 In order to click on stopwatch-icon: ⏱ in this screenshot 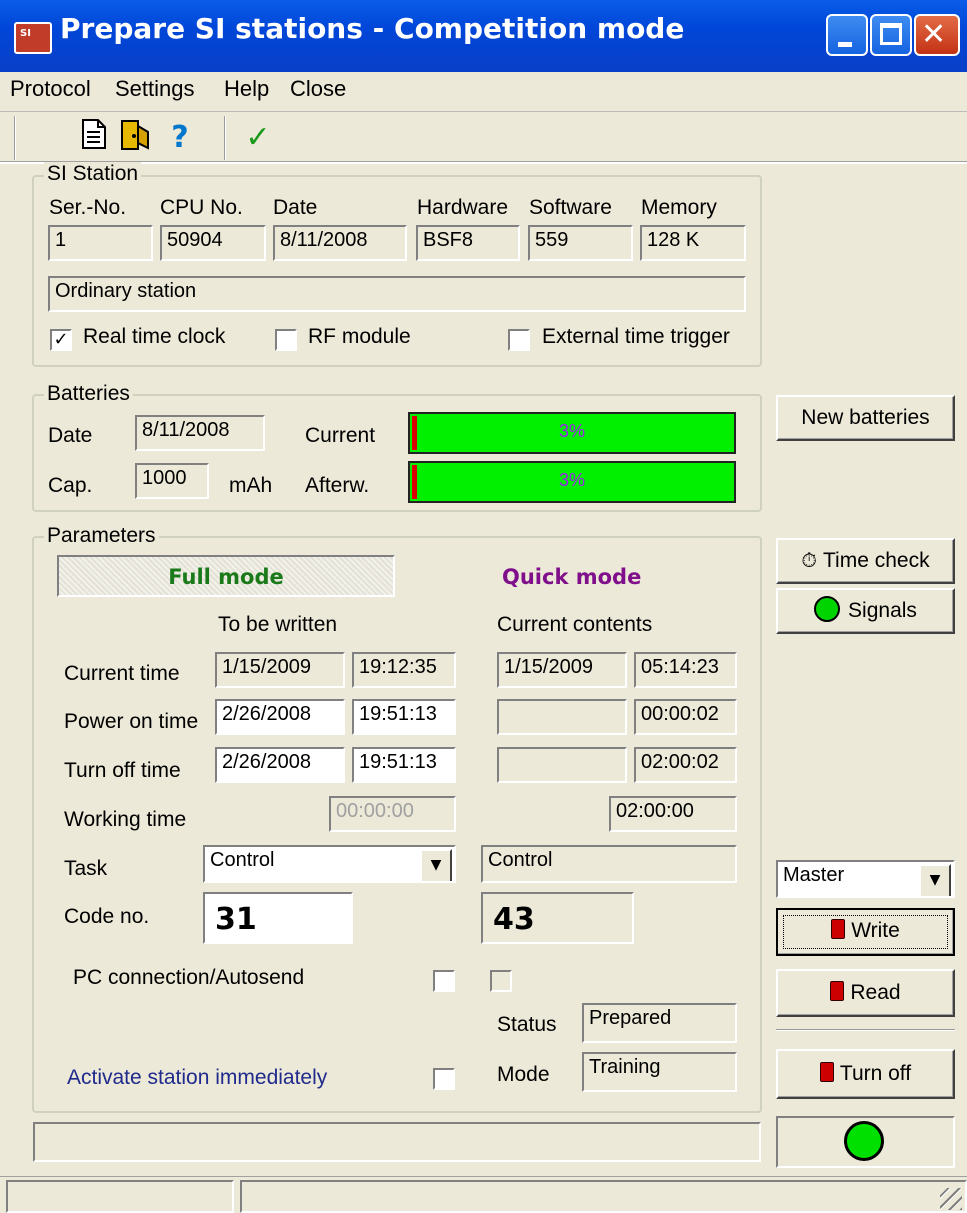, I will do `click(809, 560)`.